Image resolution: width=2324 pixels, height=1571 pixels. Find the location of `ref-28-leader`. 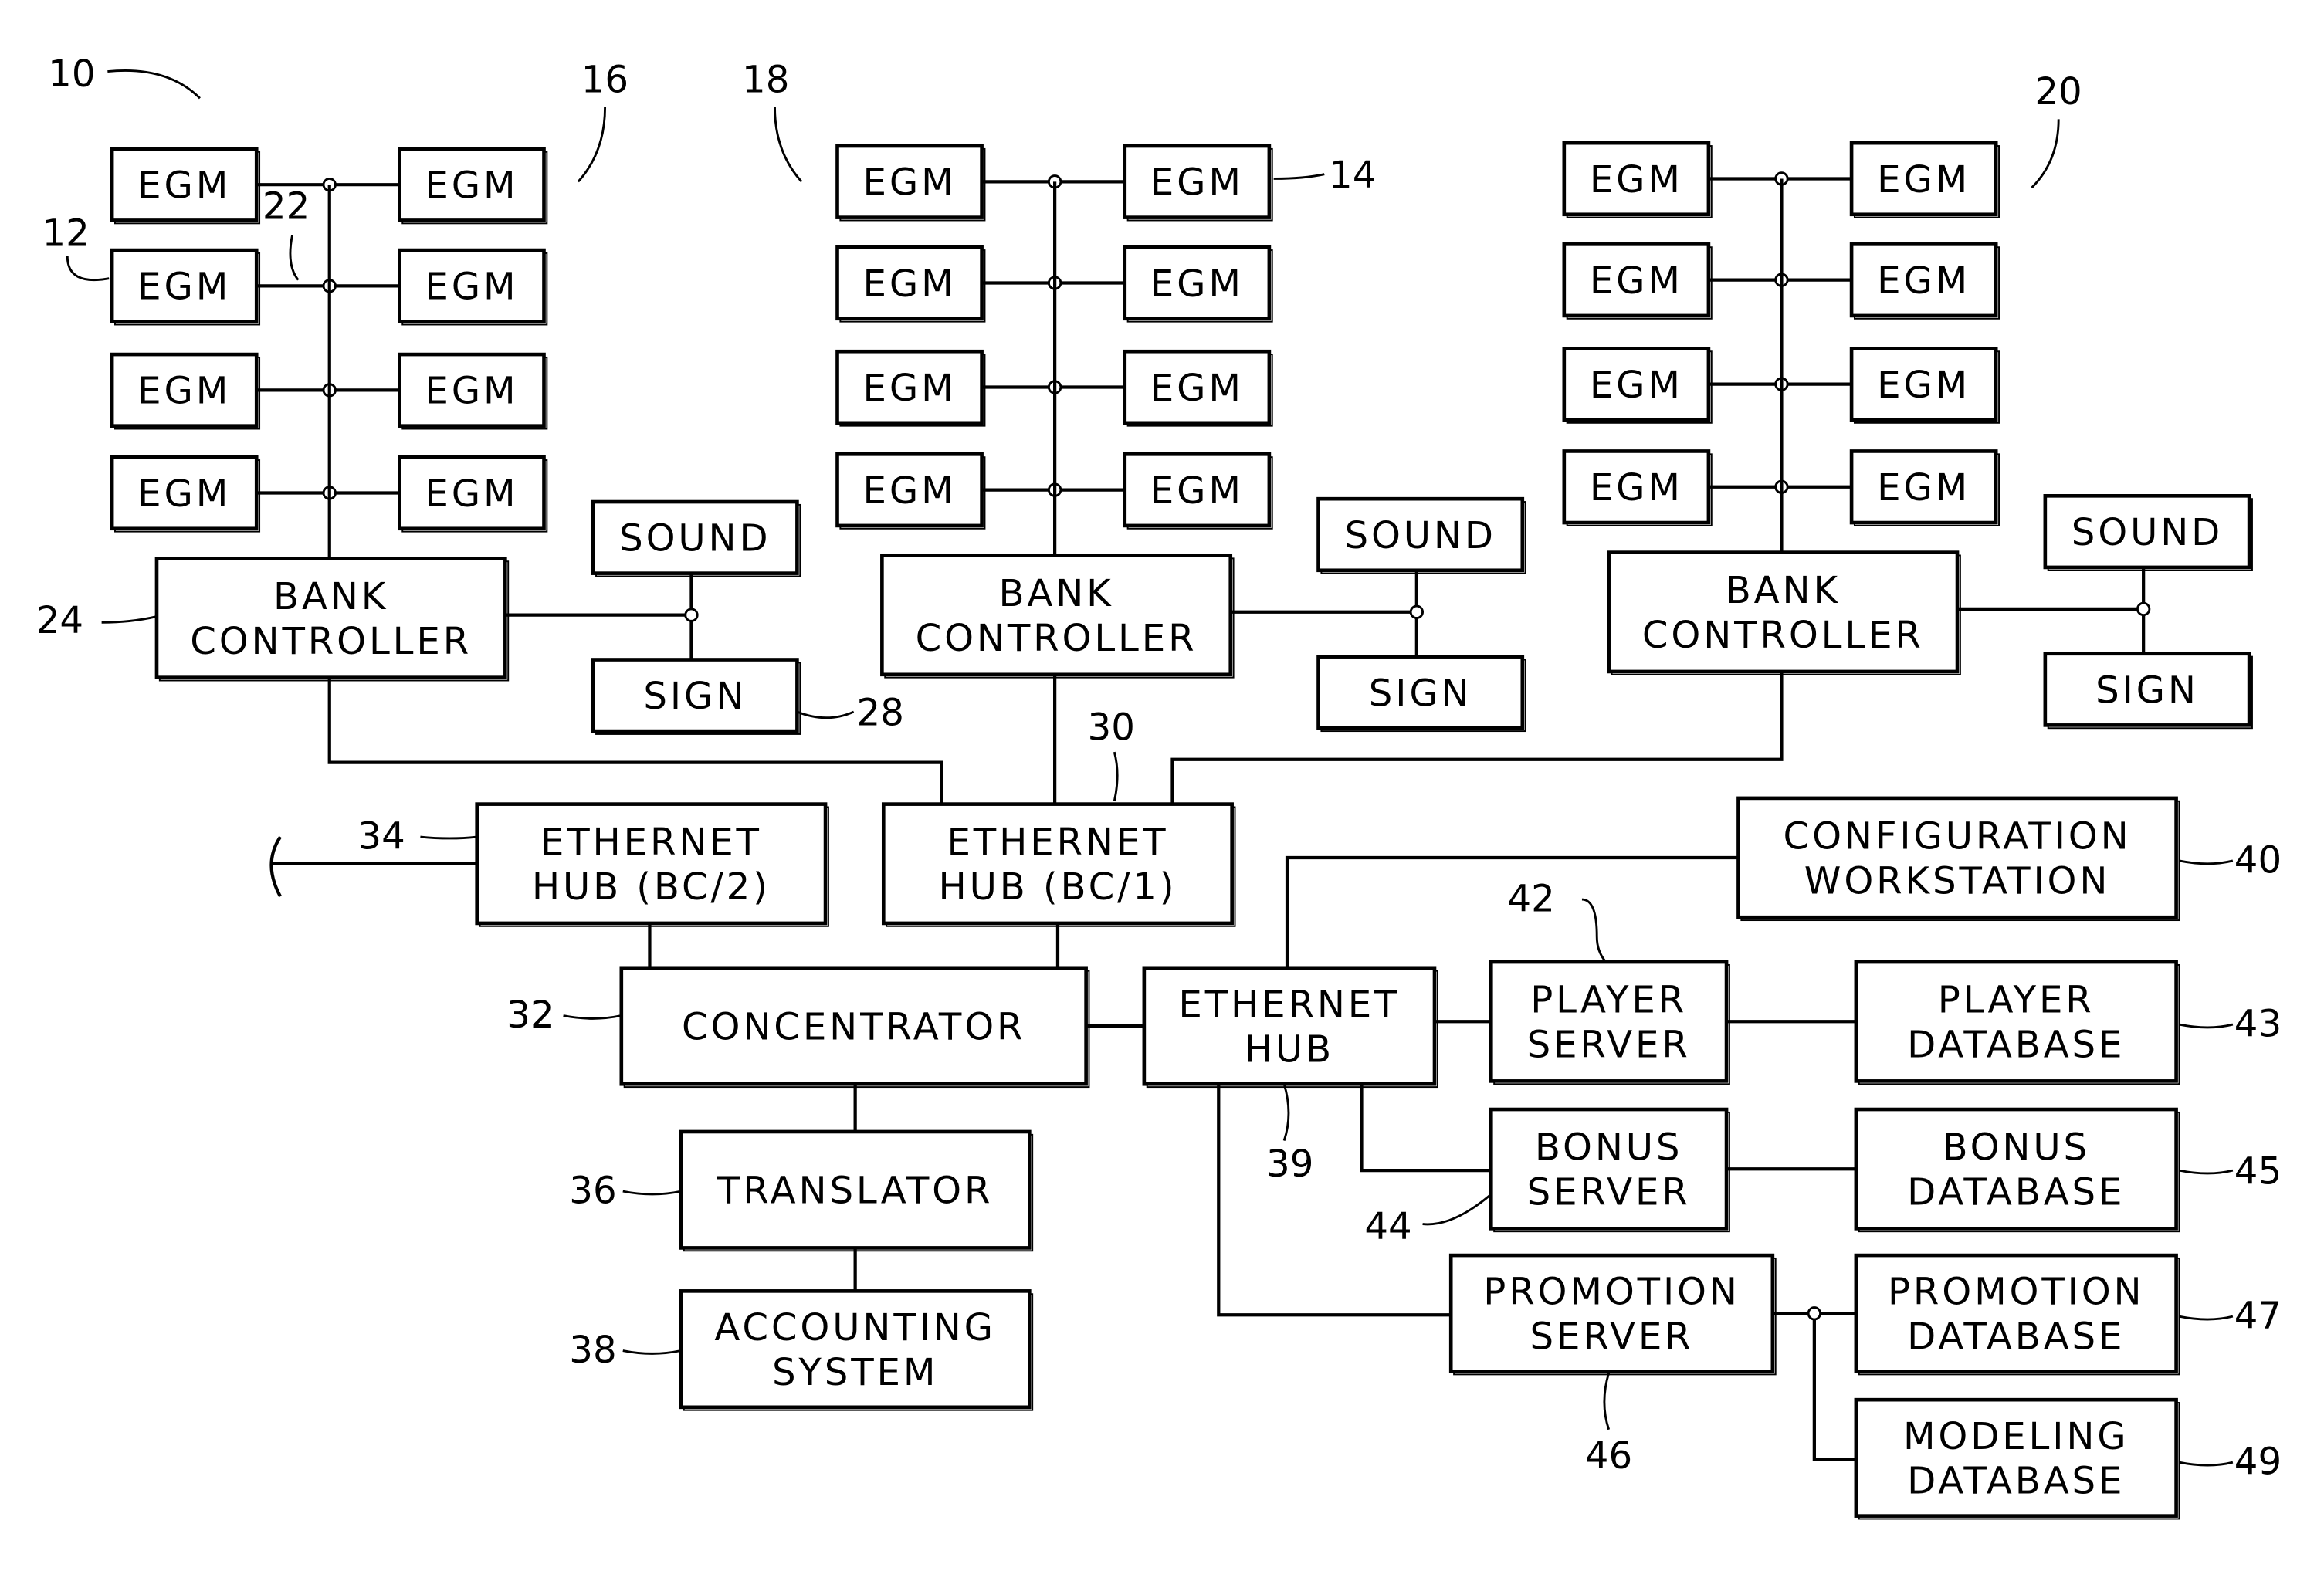

ref-28-leader is located at coordinates (825, 714).